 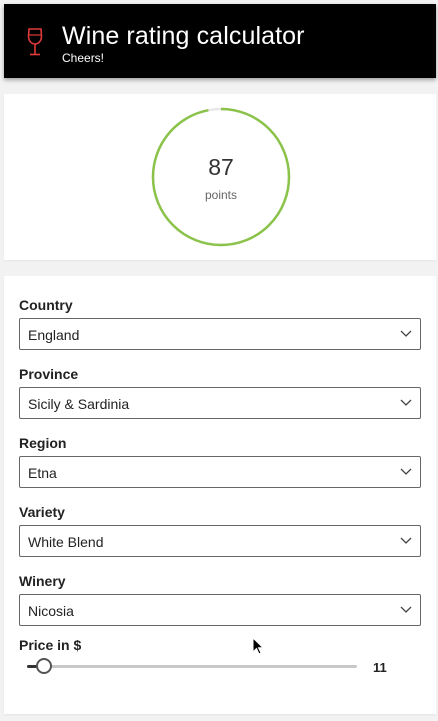 What do you see at coordinates (220, 610) in the screenshot?
I see `winery-select: Nicosia` at bounding box center [220, 610].